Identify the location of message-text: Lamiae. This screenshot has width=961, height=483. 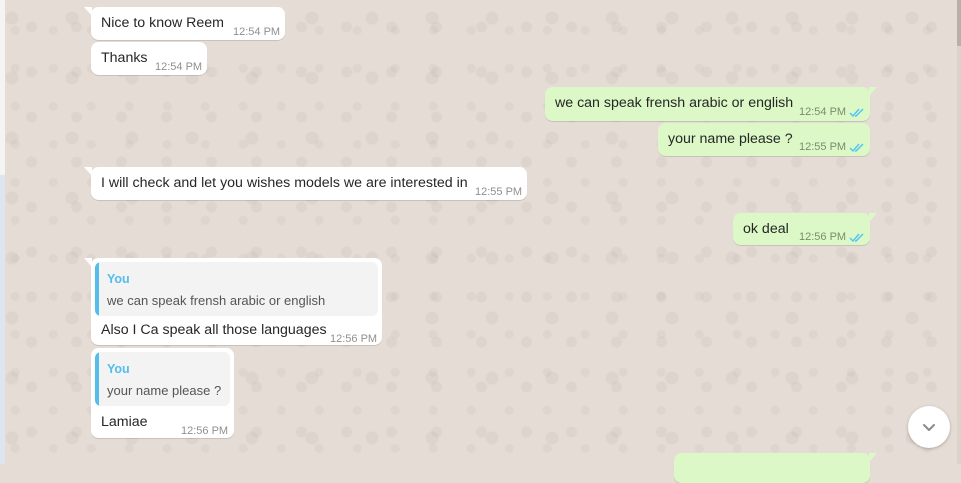
(124, 422).